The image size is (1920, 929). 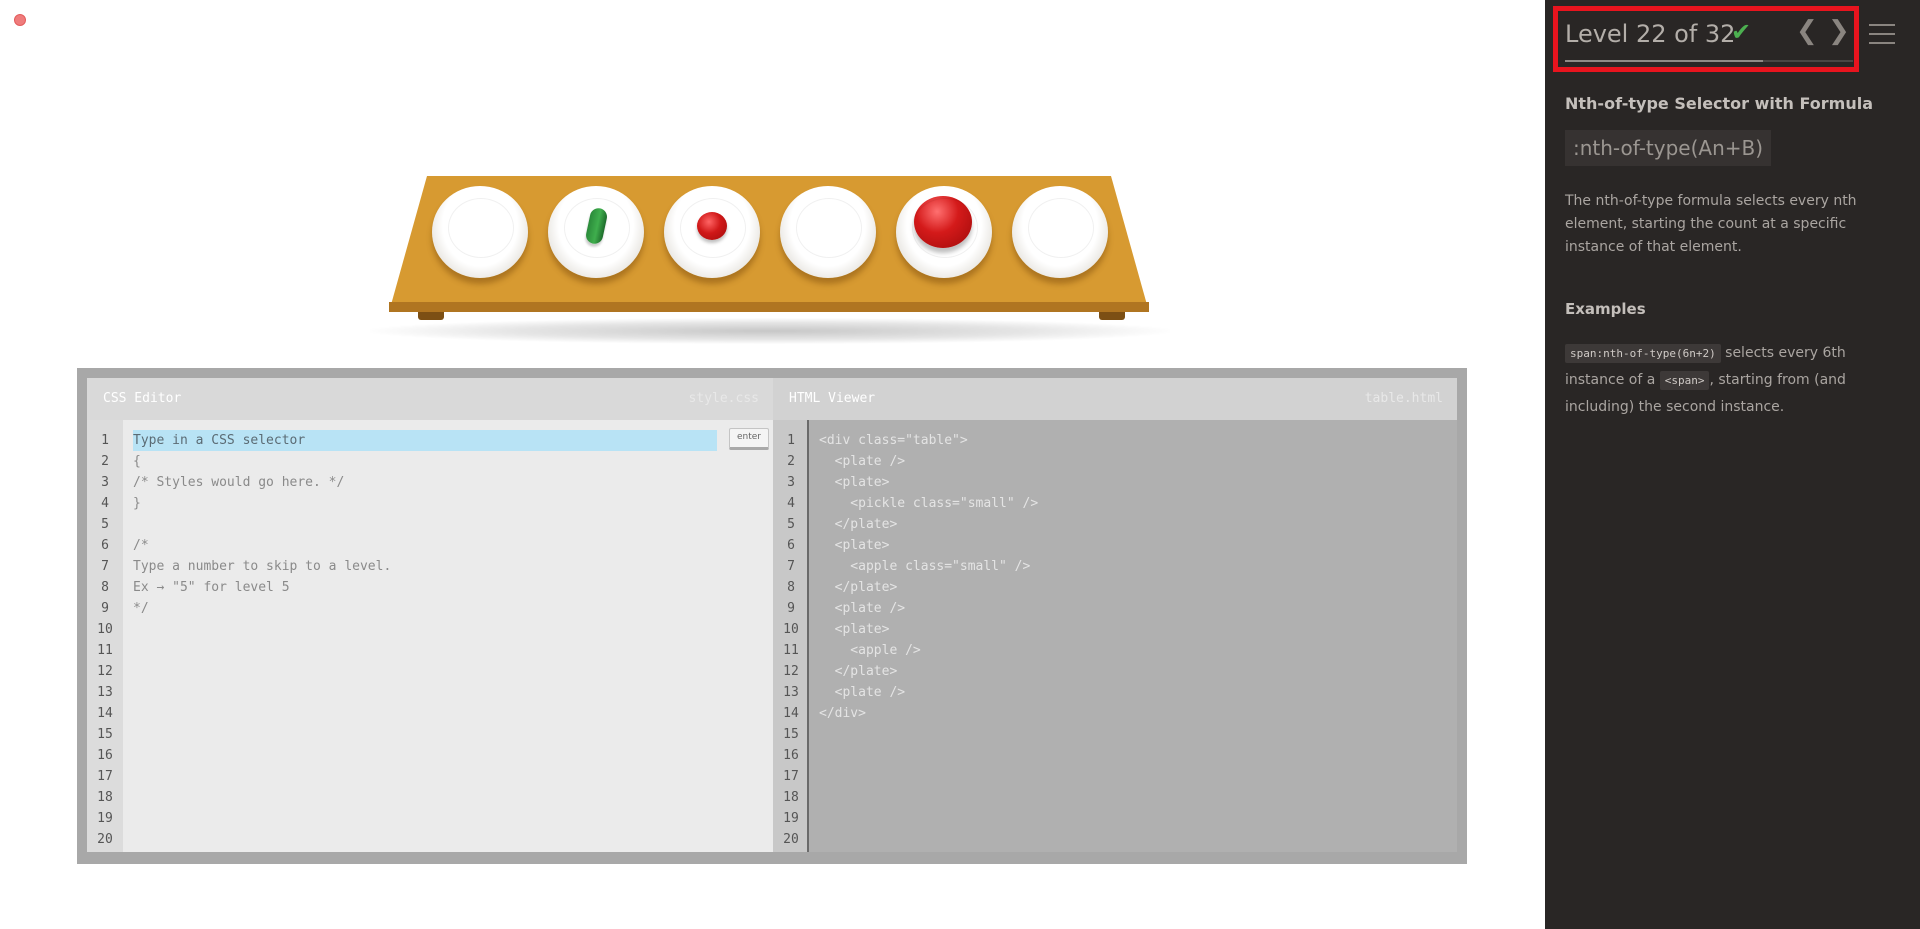 I want to click on css-selector-input: Type in a CSS selector, so click(x=425, y=440).